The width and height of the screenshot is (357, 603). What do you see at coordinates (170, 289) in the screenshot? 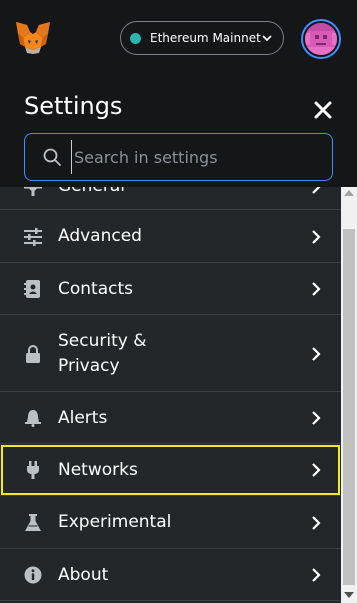
I see `menu-item-contacts: Contacts` at bounding box center [170, 289].